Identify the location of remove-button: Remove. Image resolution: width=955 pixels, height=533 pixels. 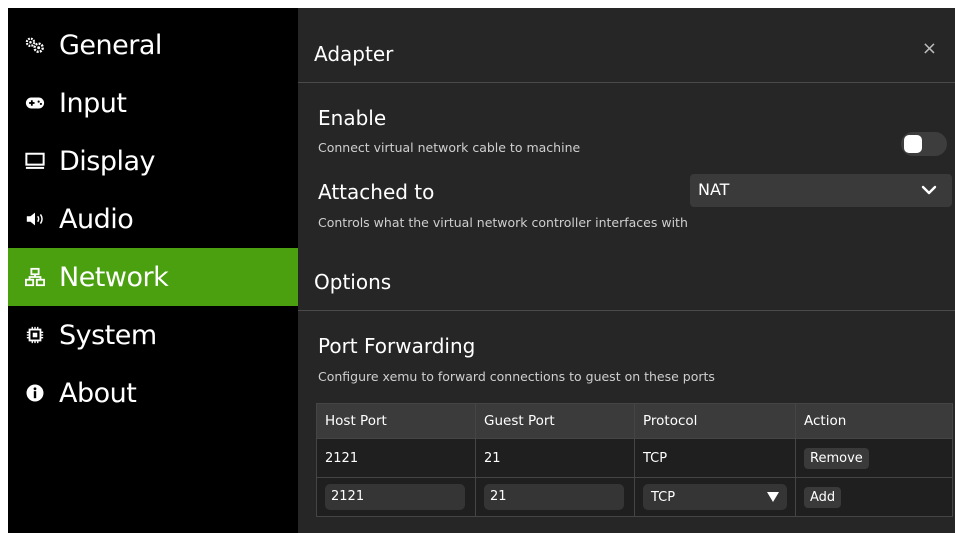
(836, 458).